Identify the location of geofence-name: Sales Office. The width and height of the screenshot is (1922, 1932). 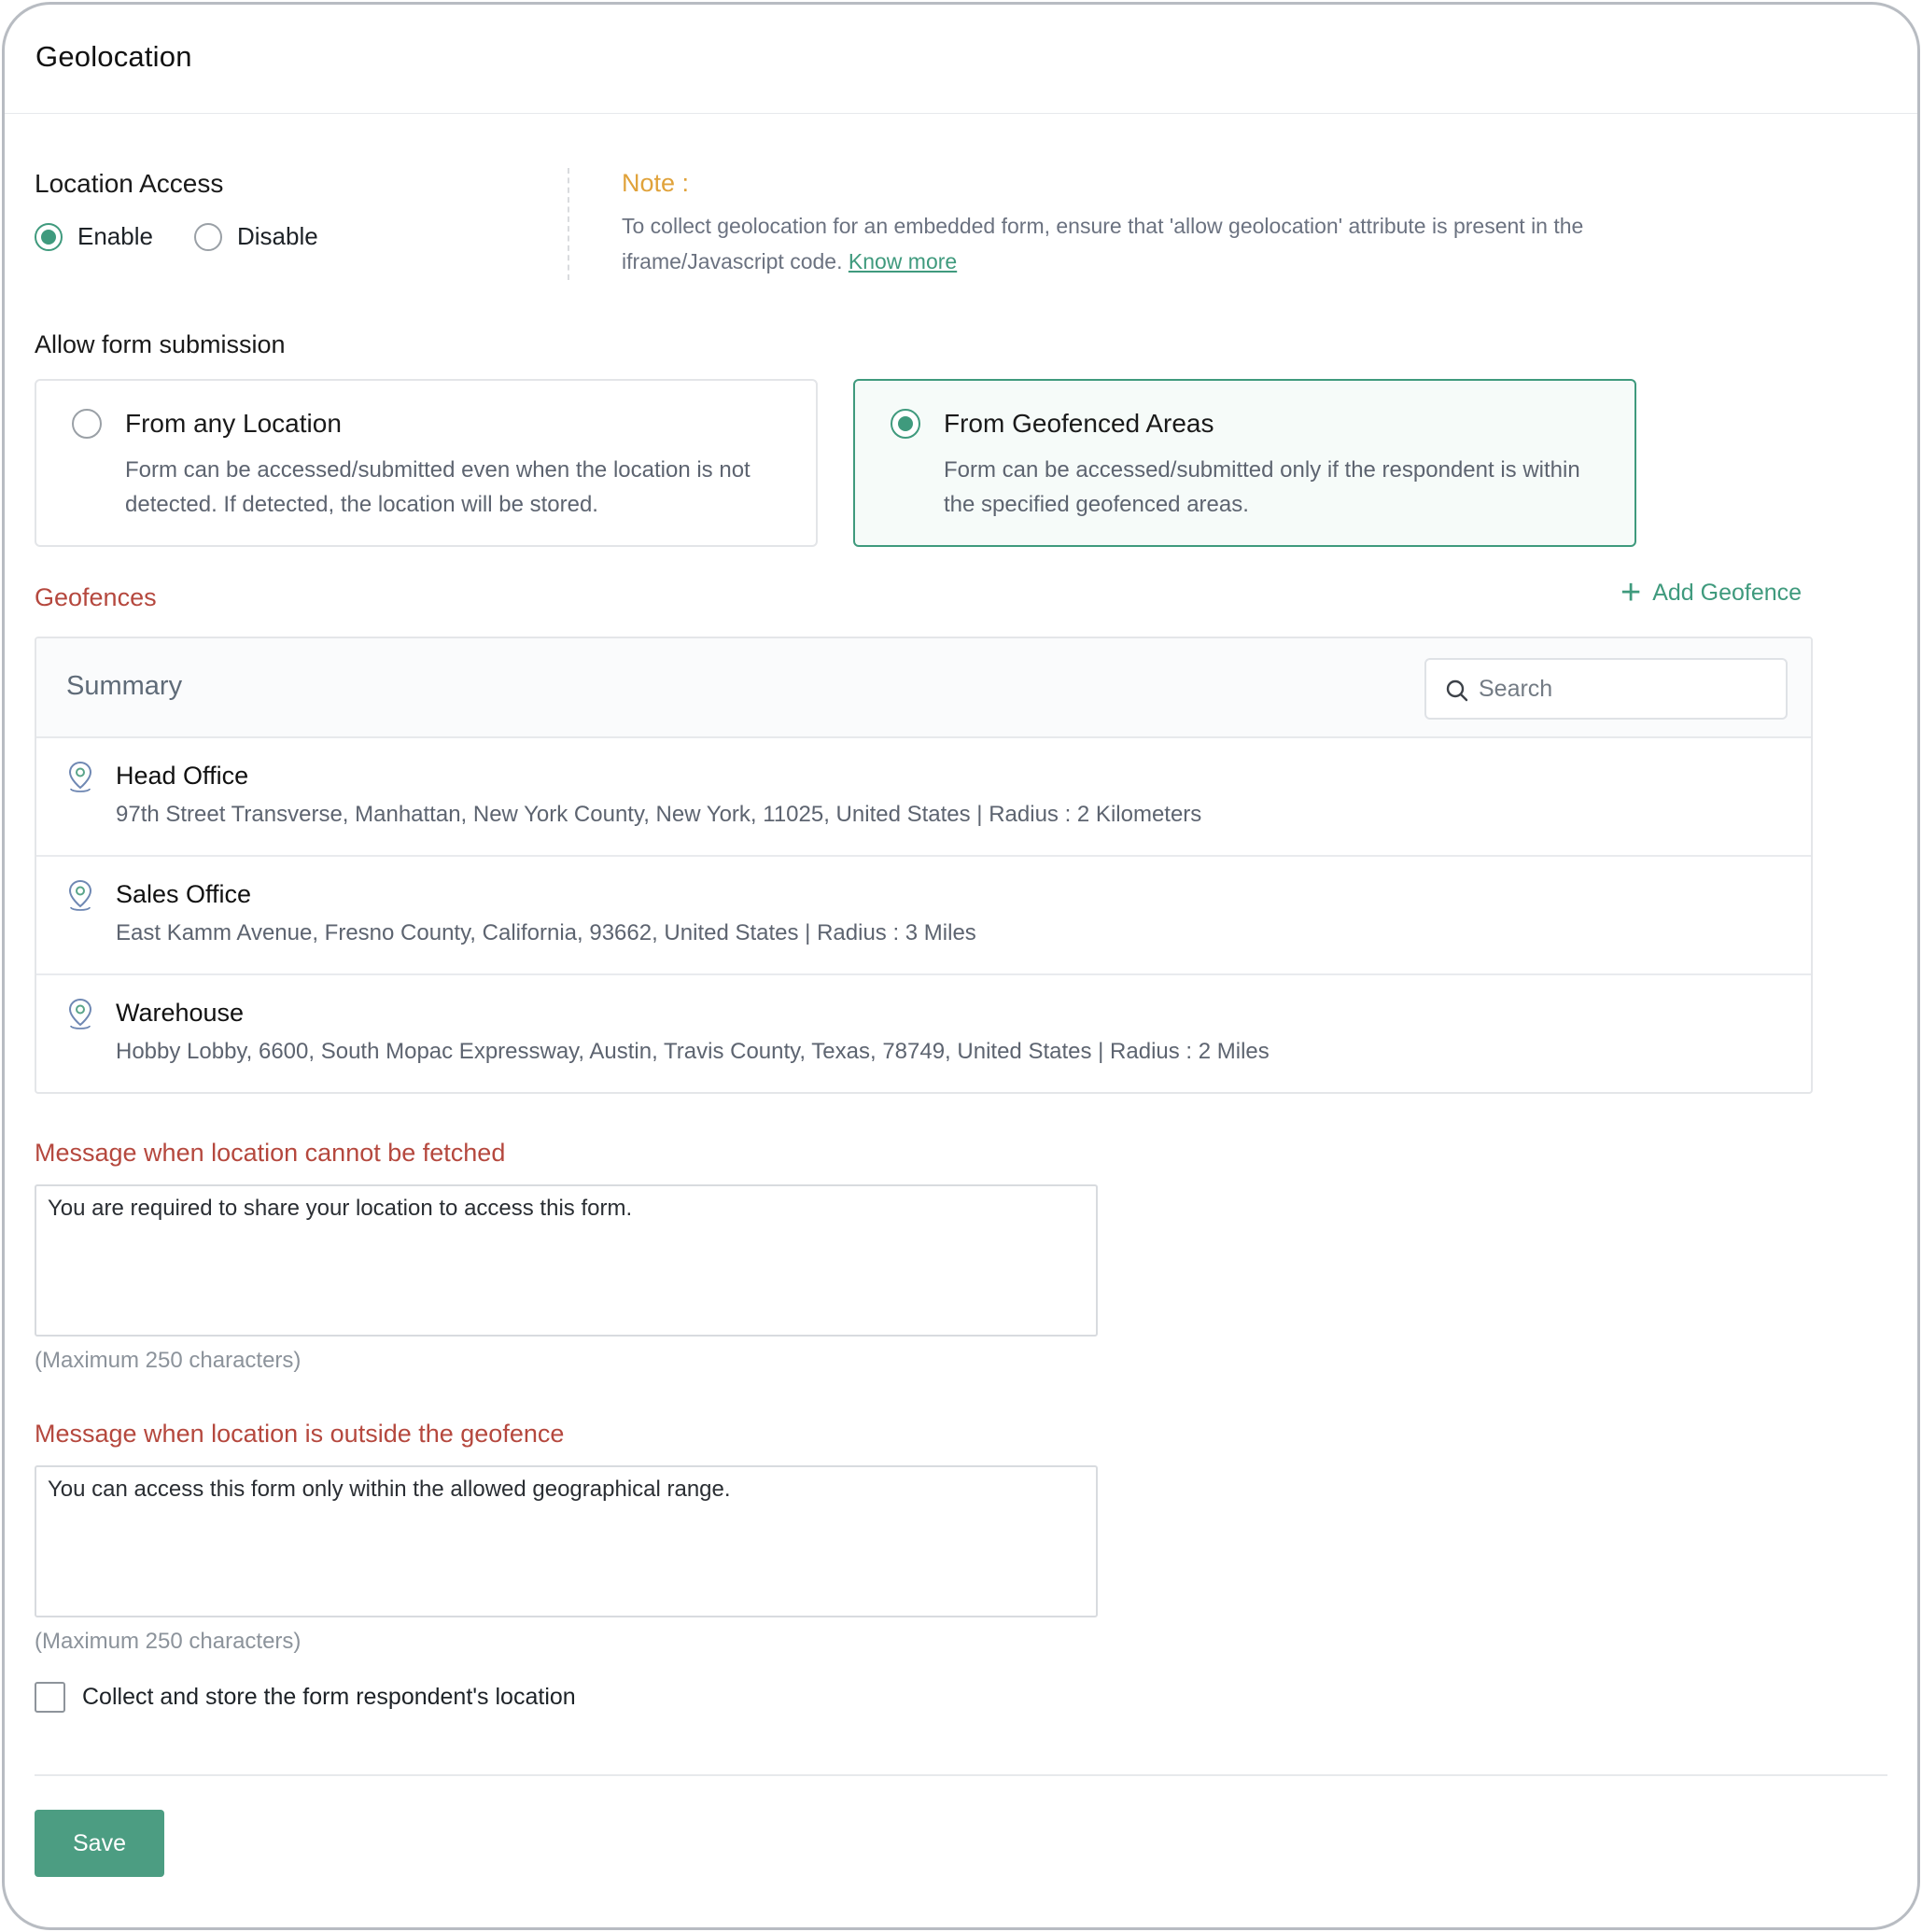
(184, 894).